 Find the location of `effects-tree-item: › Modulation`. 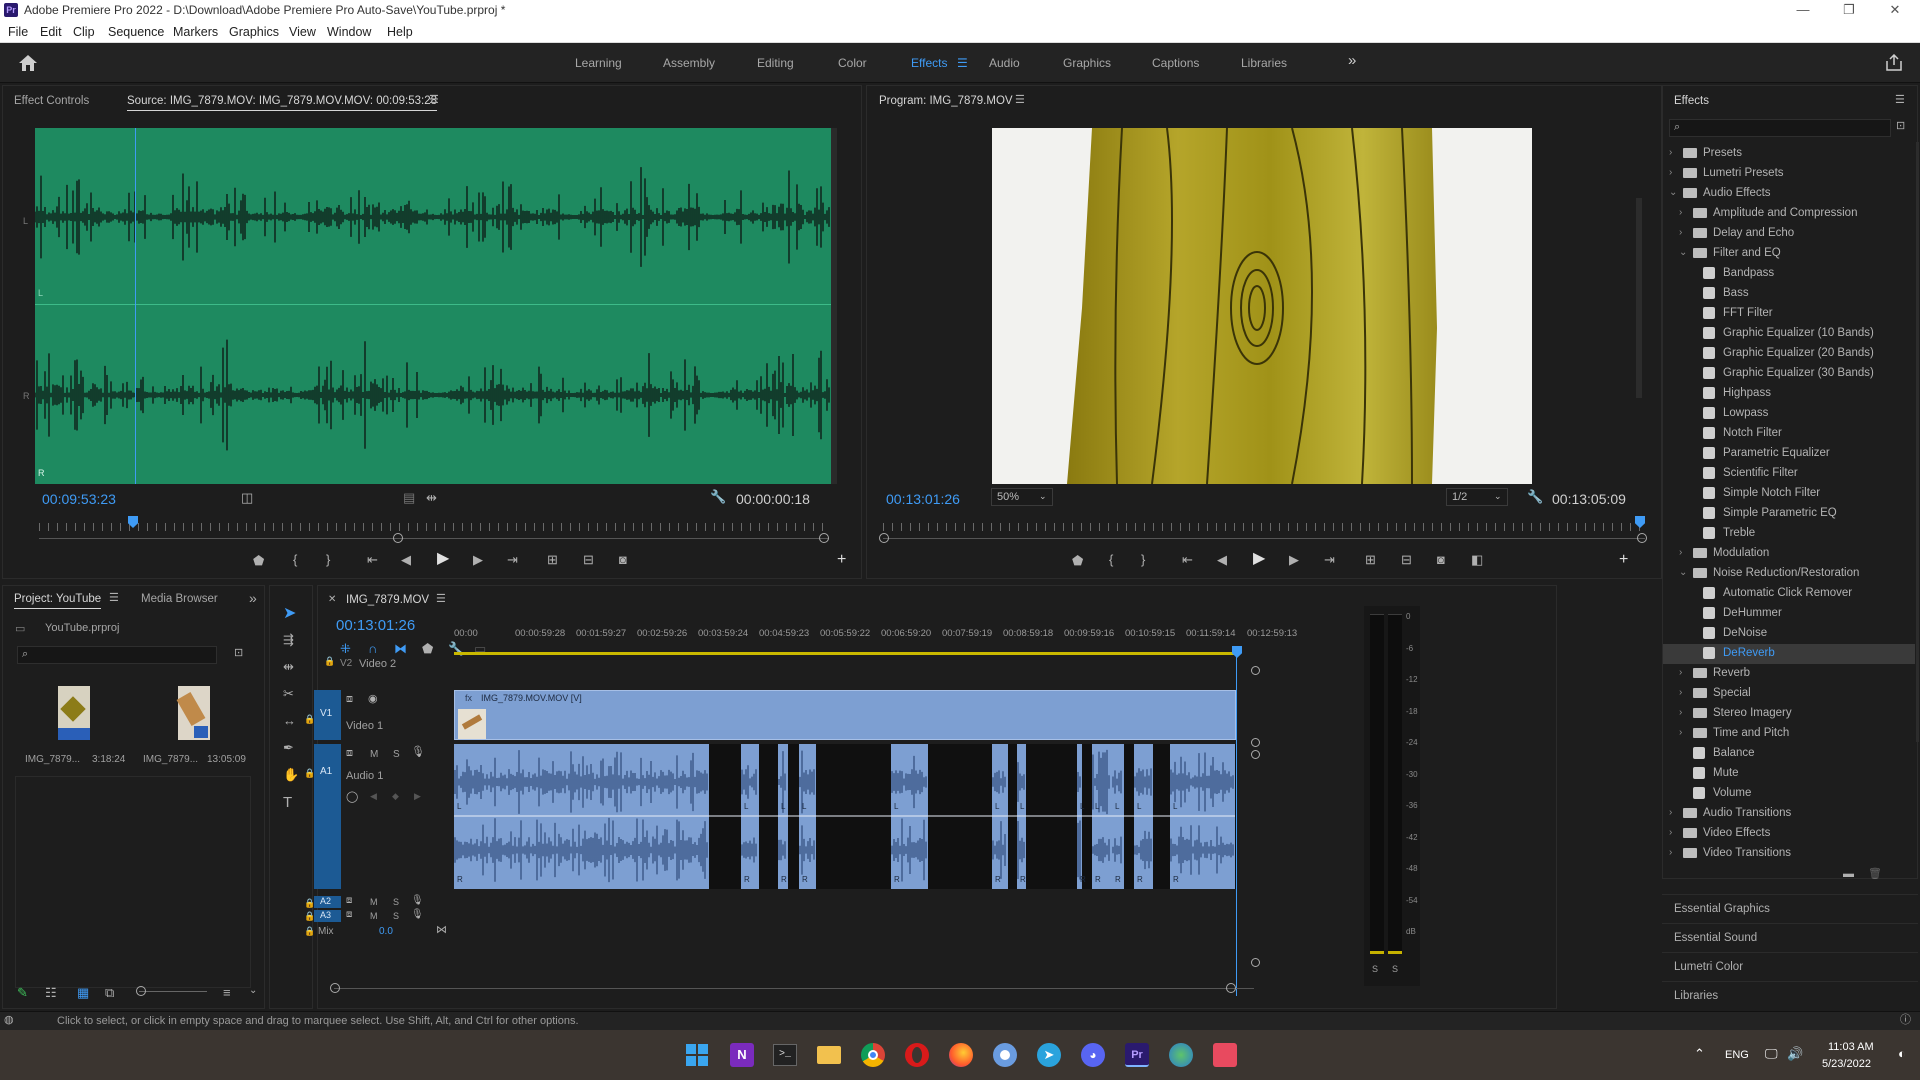

effects-tree-item: › Modulation is located at coordinates (1789, 554).